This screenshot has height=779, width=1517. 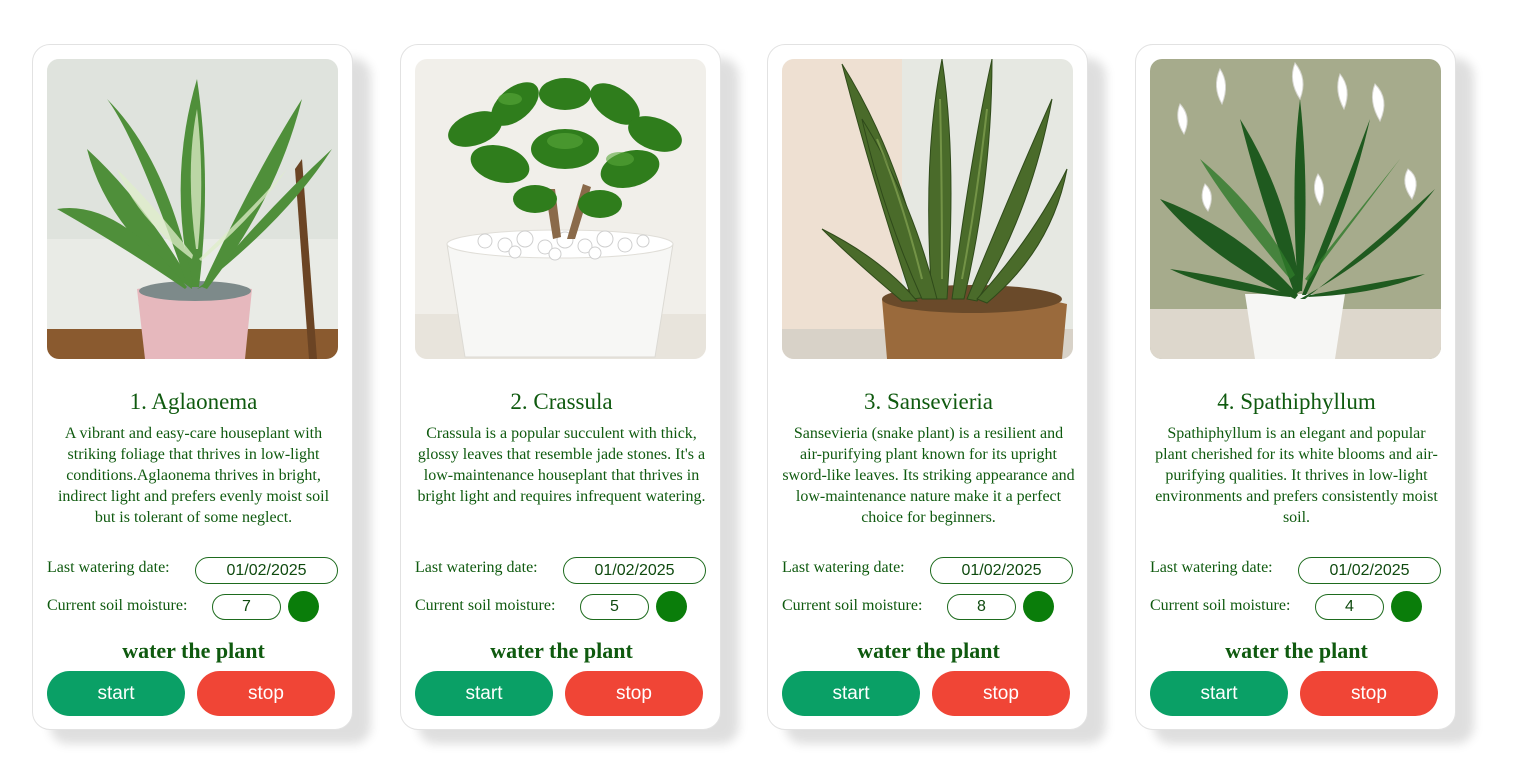 What do you see at coordinates (927, 209) in the screenshot?
I see `sansevieria-photo` at bounding box center [927, 209].